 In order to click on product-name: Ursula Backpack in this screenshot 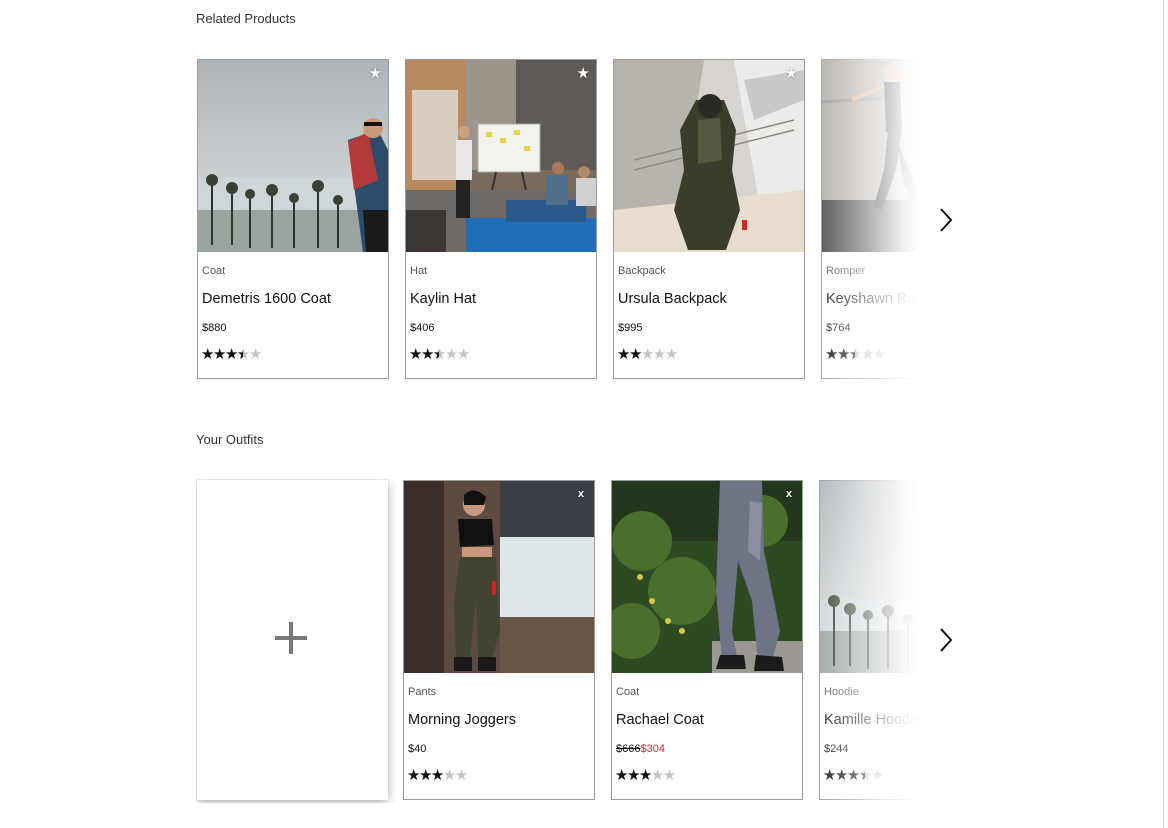, I will do `click(672, 299)`.